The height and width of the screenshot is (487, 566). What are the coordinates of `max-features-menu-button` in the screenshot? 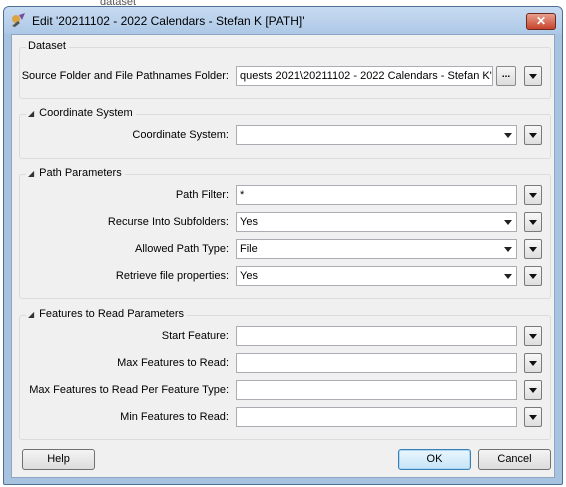 It's located at (533, 363).